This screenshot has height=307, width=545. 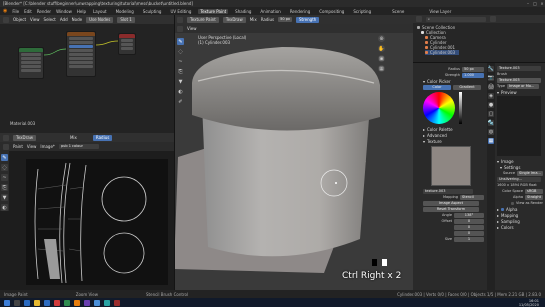 What do you see at coordinates (535, 3) in the screenshot?
I see `maximize-icon: □` at bounding box center [535, 3].